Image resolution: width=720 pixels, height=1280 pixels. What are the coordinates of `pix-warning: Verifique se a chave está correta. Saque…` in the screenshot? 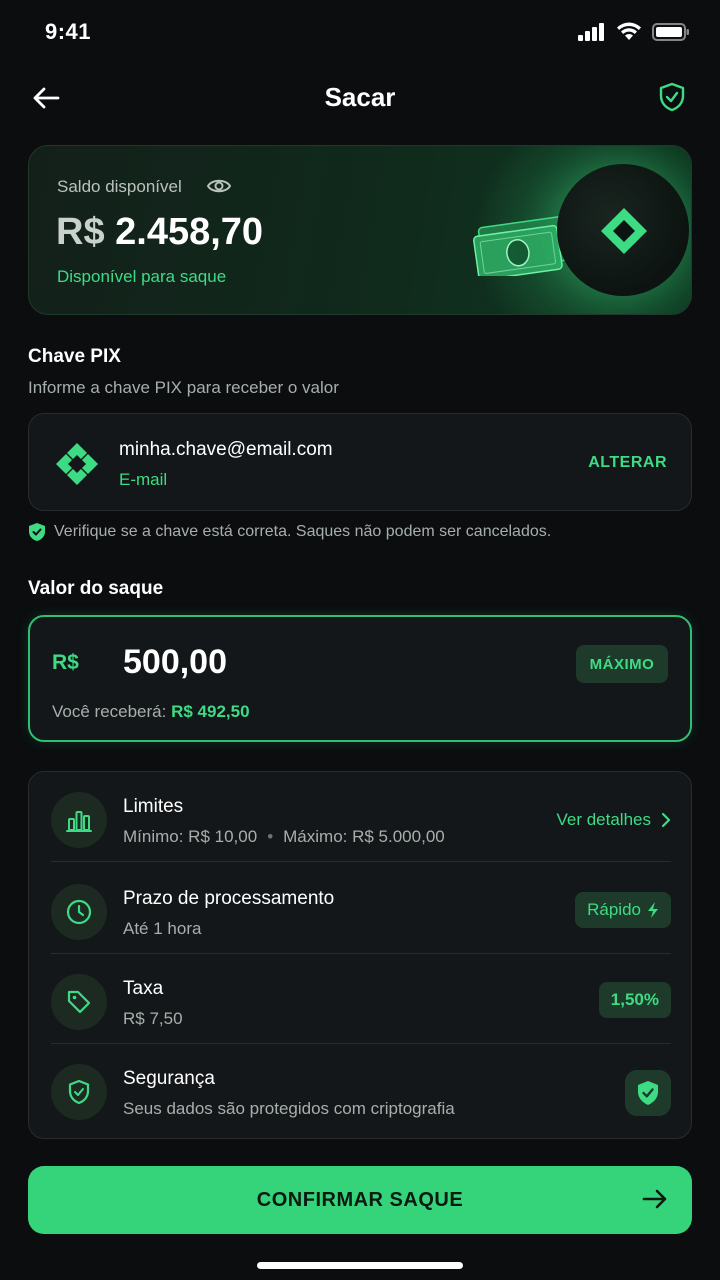 It's located at (289, 532).